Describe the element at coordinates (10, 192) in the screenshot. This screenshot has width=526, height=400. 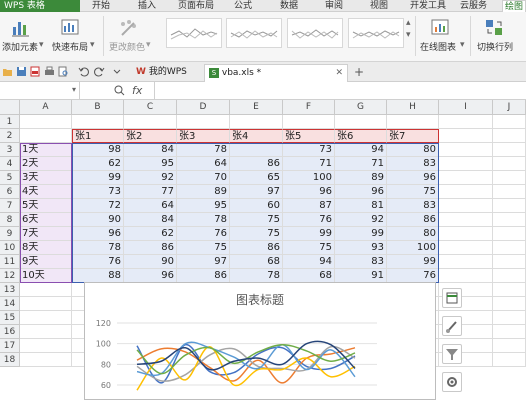
I see `row-header: 6` at that location.